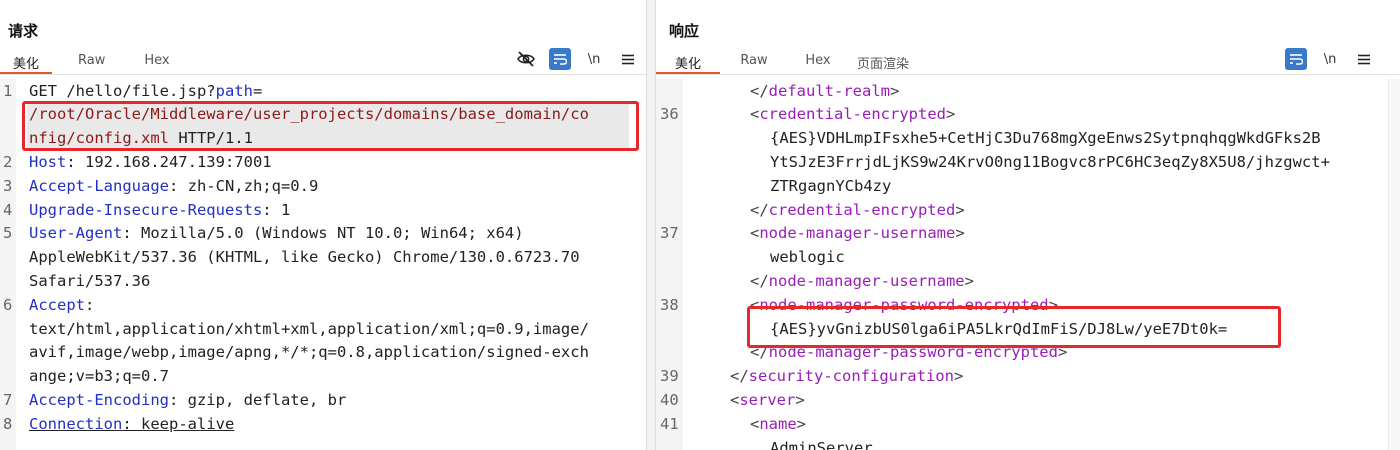 Image resolution: width=1400 pixels, height=450 pixels. I want to click on response-title: 响应, so click(684, 31).